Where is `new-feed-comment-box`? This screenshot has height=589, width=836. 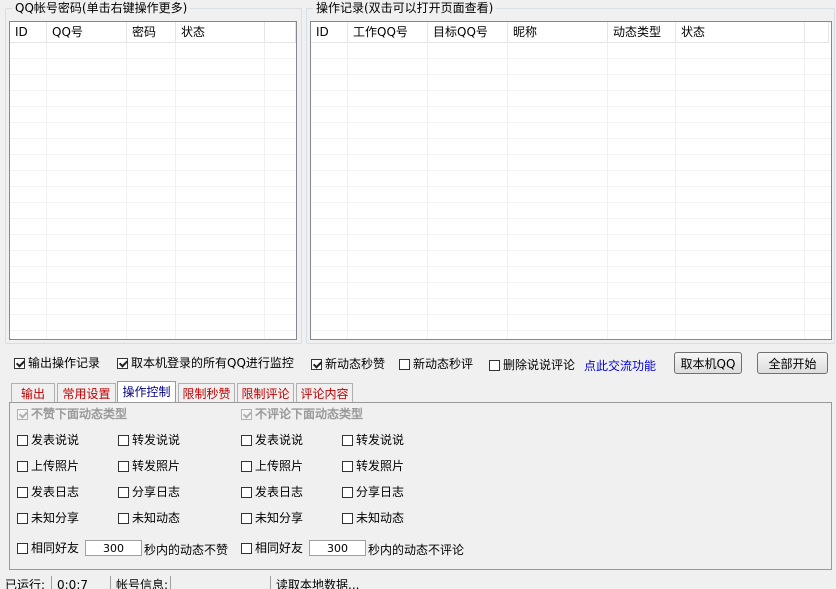 new-feed-comment-box is located at coordinates (404, 364).